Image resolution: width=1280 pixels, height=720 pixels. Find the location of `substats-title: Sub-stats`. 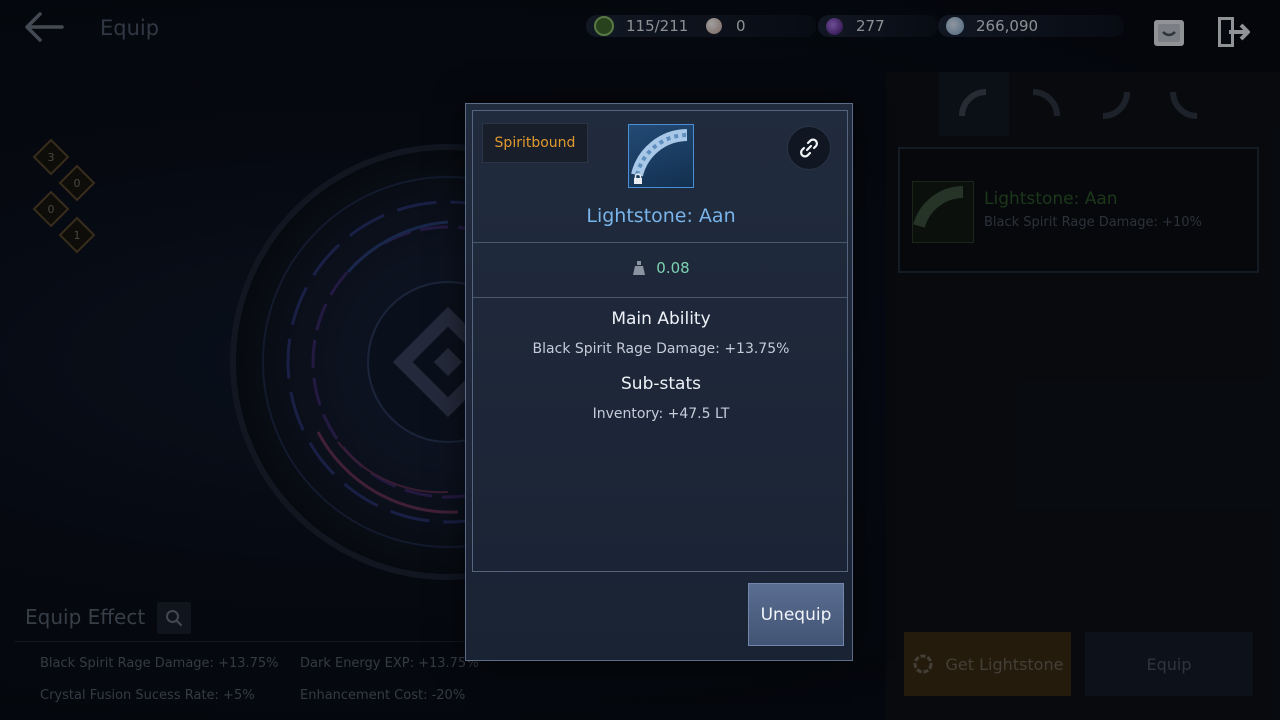

substats-title: Sub-stats is located at coordinates (661, 384).